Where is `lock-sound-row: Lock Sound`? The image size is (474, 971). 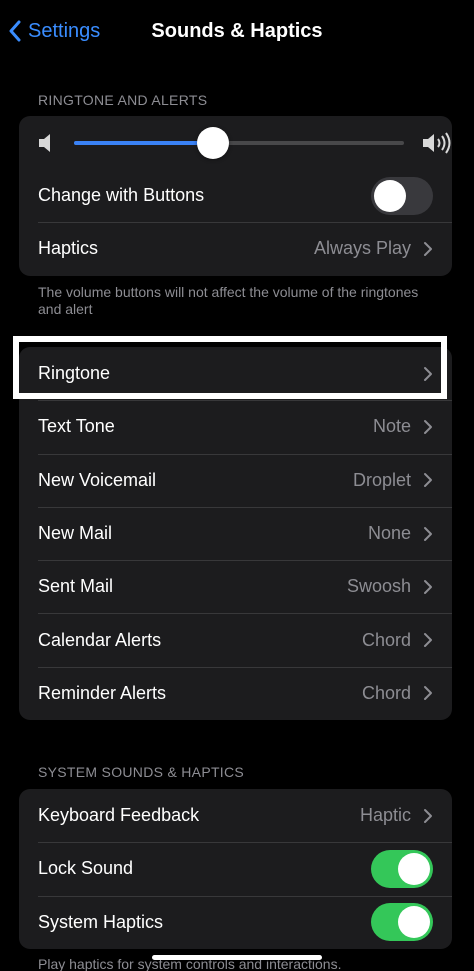
lock-sound-row: Lock Sound is located at coordinates (235, 868).